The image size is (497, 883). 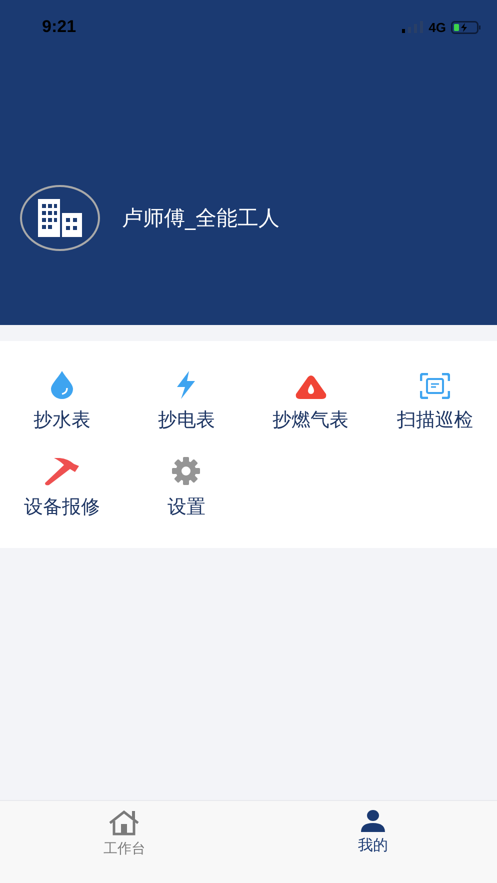 What do you see at coordinates (62, 385) in the screenshot?
I see `water-drop-icon` at bounding box center [62, 385].